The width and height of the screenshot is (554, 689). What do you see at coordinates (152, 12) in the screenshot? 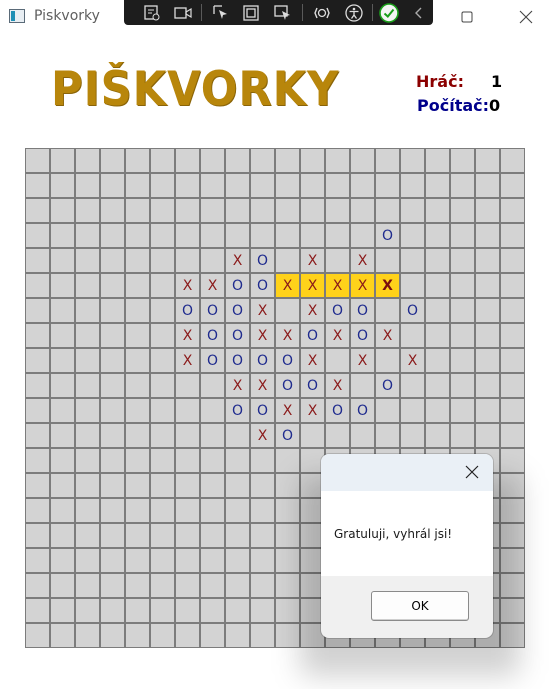
I see `live-tree-icon` at bounding box center [152, 12].